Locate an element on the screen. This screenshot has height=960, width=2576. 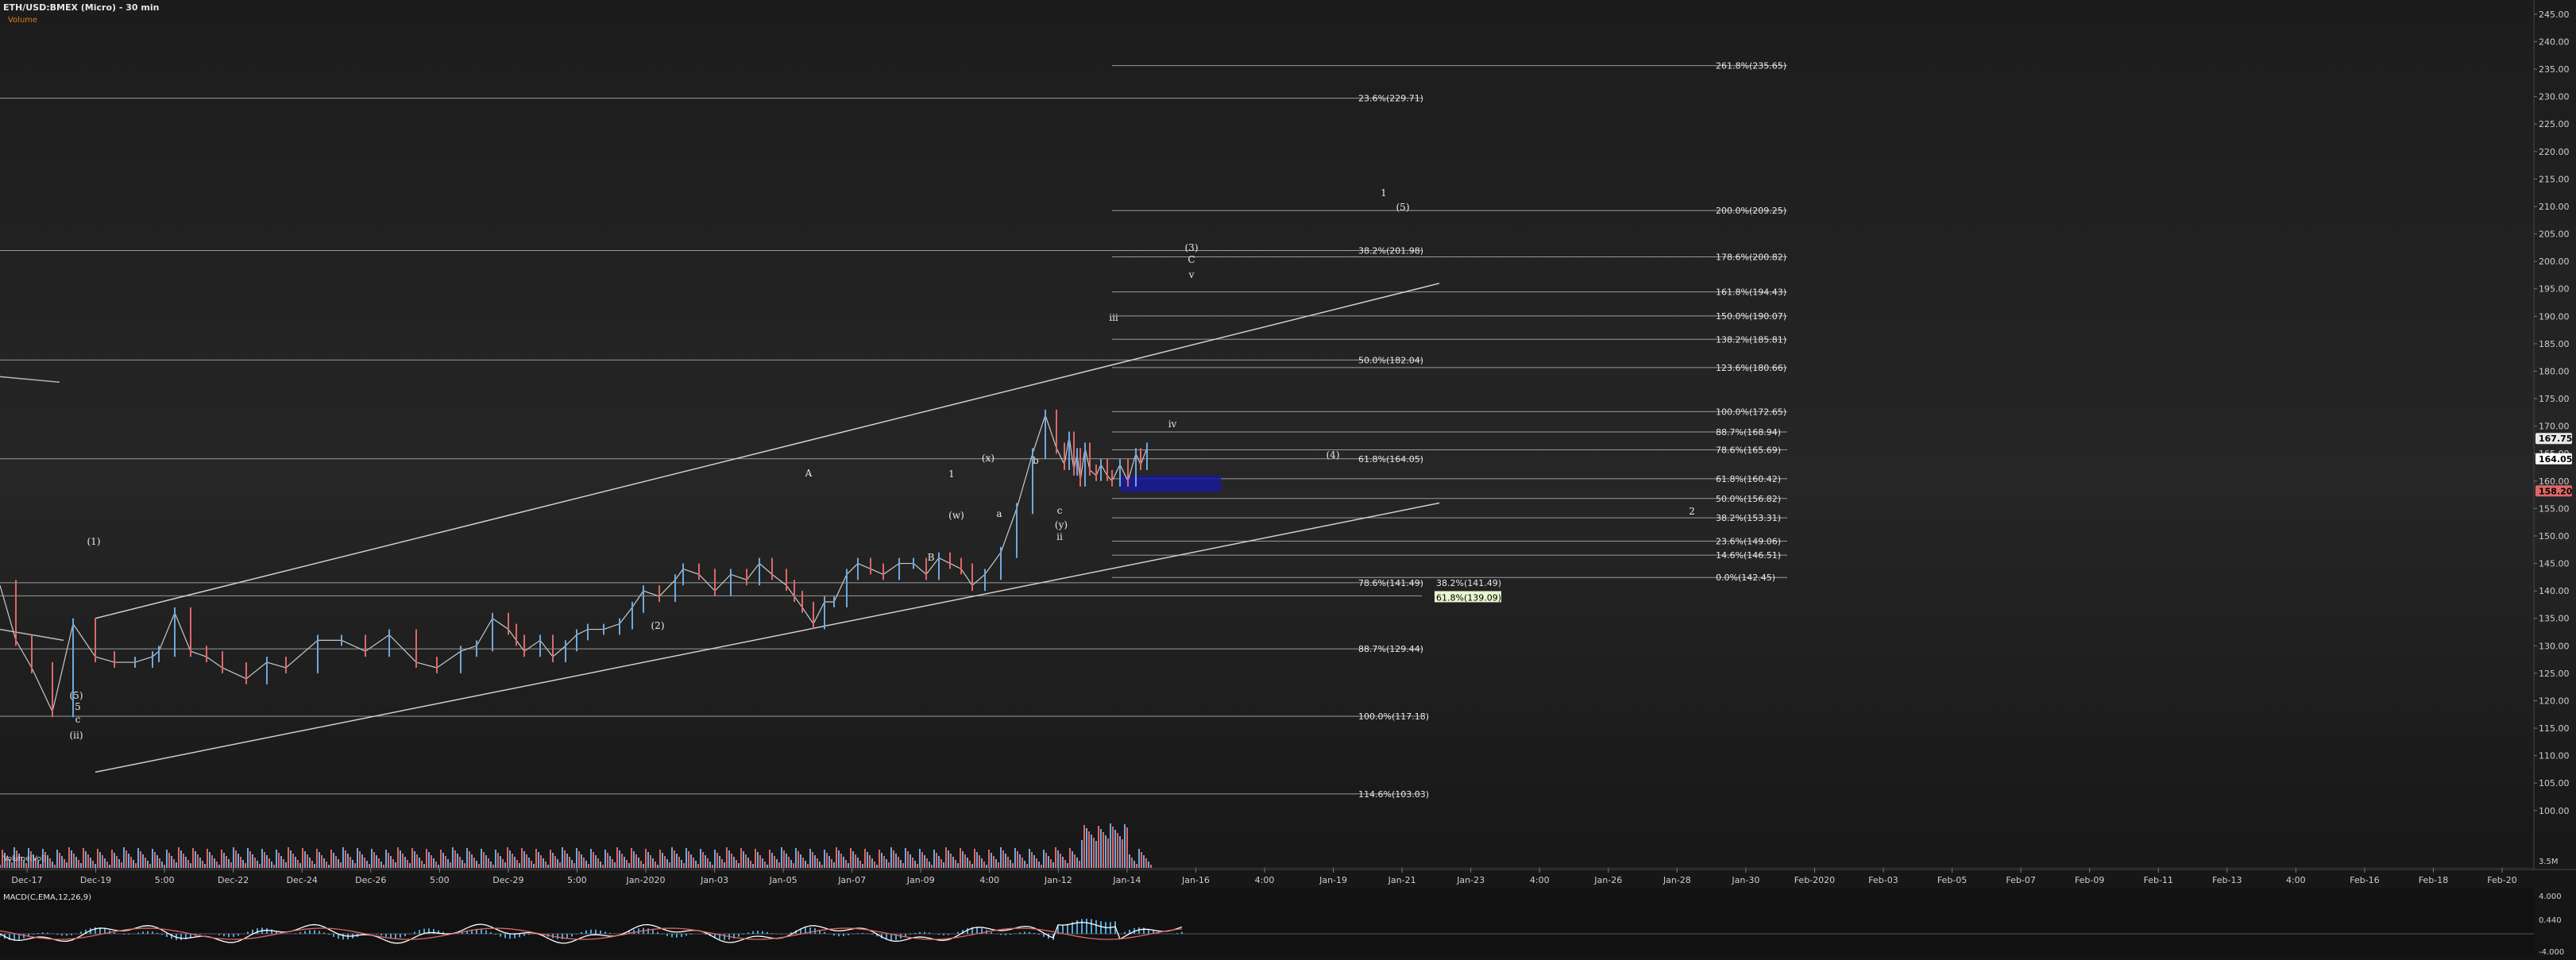
fib-label-right: 100.0%(172.65) is located at coordinates (1751, 412).